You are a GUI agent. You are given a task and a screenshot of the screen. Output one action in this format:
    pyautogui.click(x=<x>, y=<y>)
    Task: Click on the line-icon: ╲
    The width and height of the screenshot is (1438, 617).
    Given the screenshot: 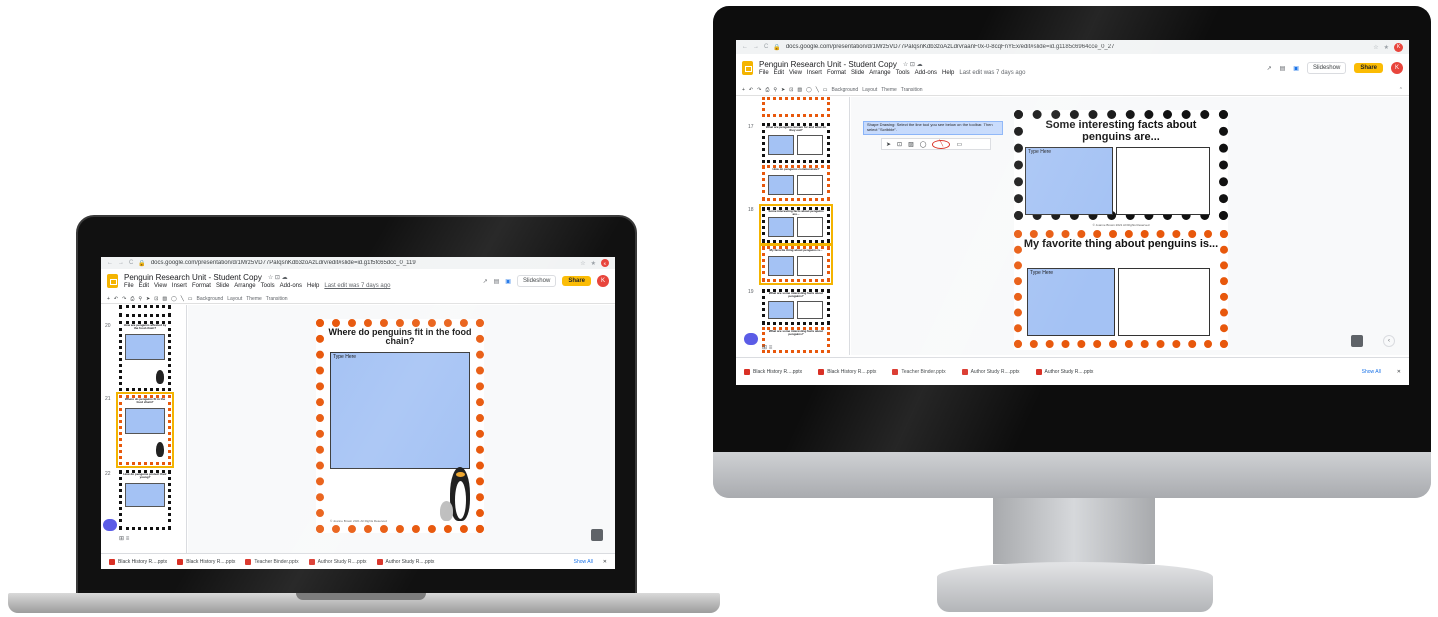 What is the action you would take?
    pyautogui.click(x=817, y=90)
    